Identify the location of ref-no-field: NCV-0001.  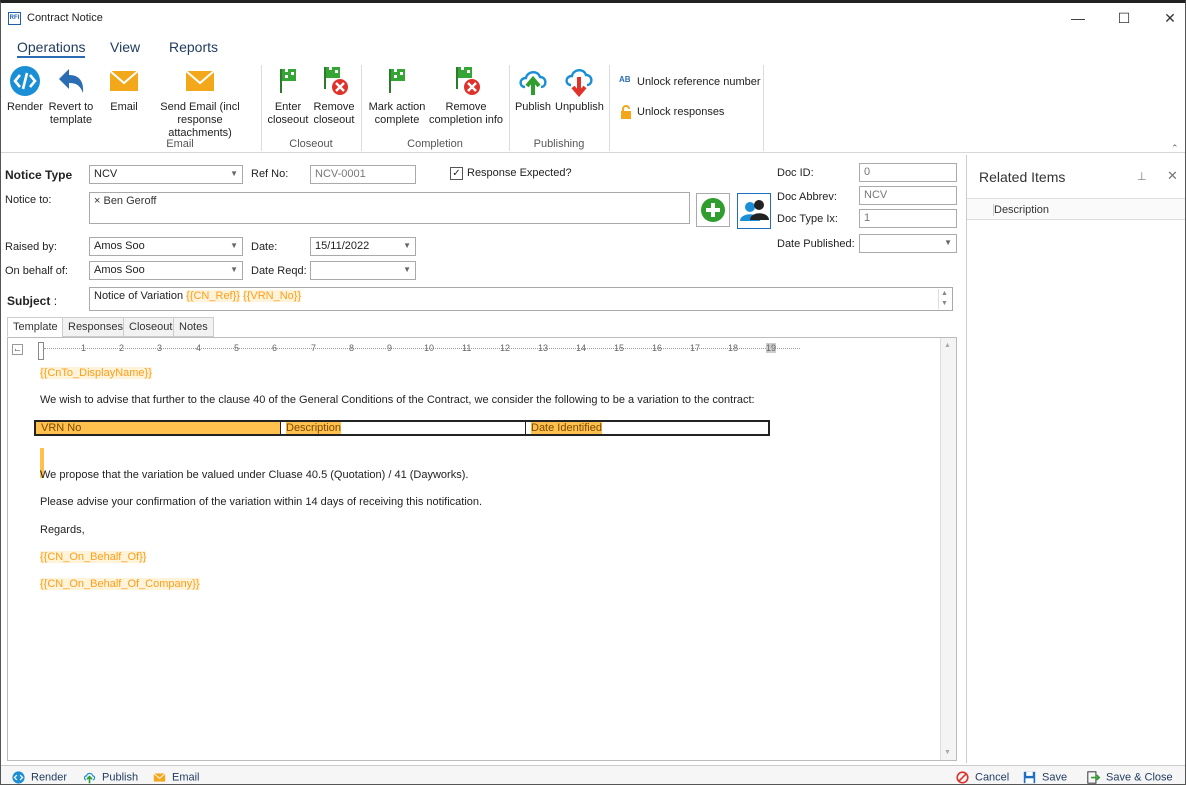
(363, 174).